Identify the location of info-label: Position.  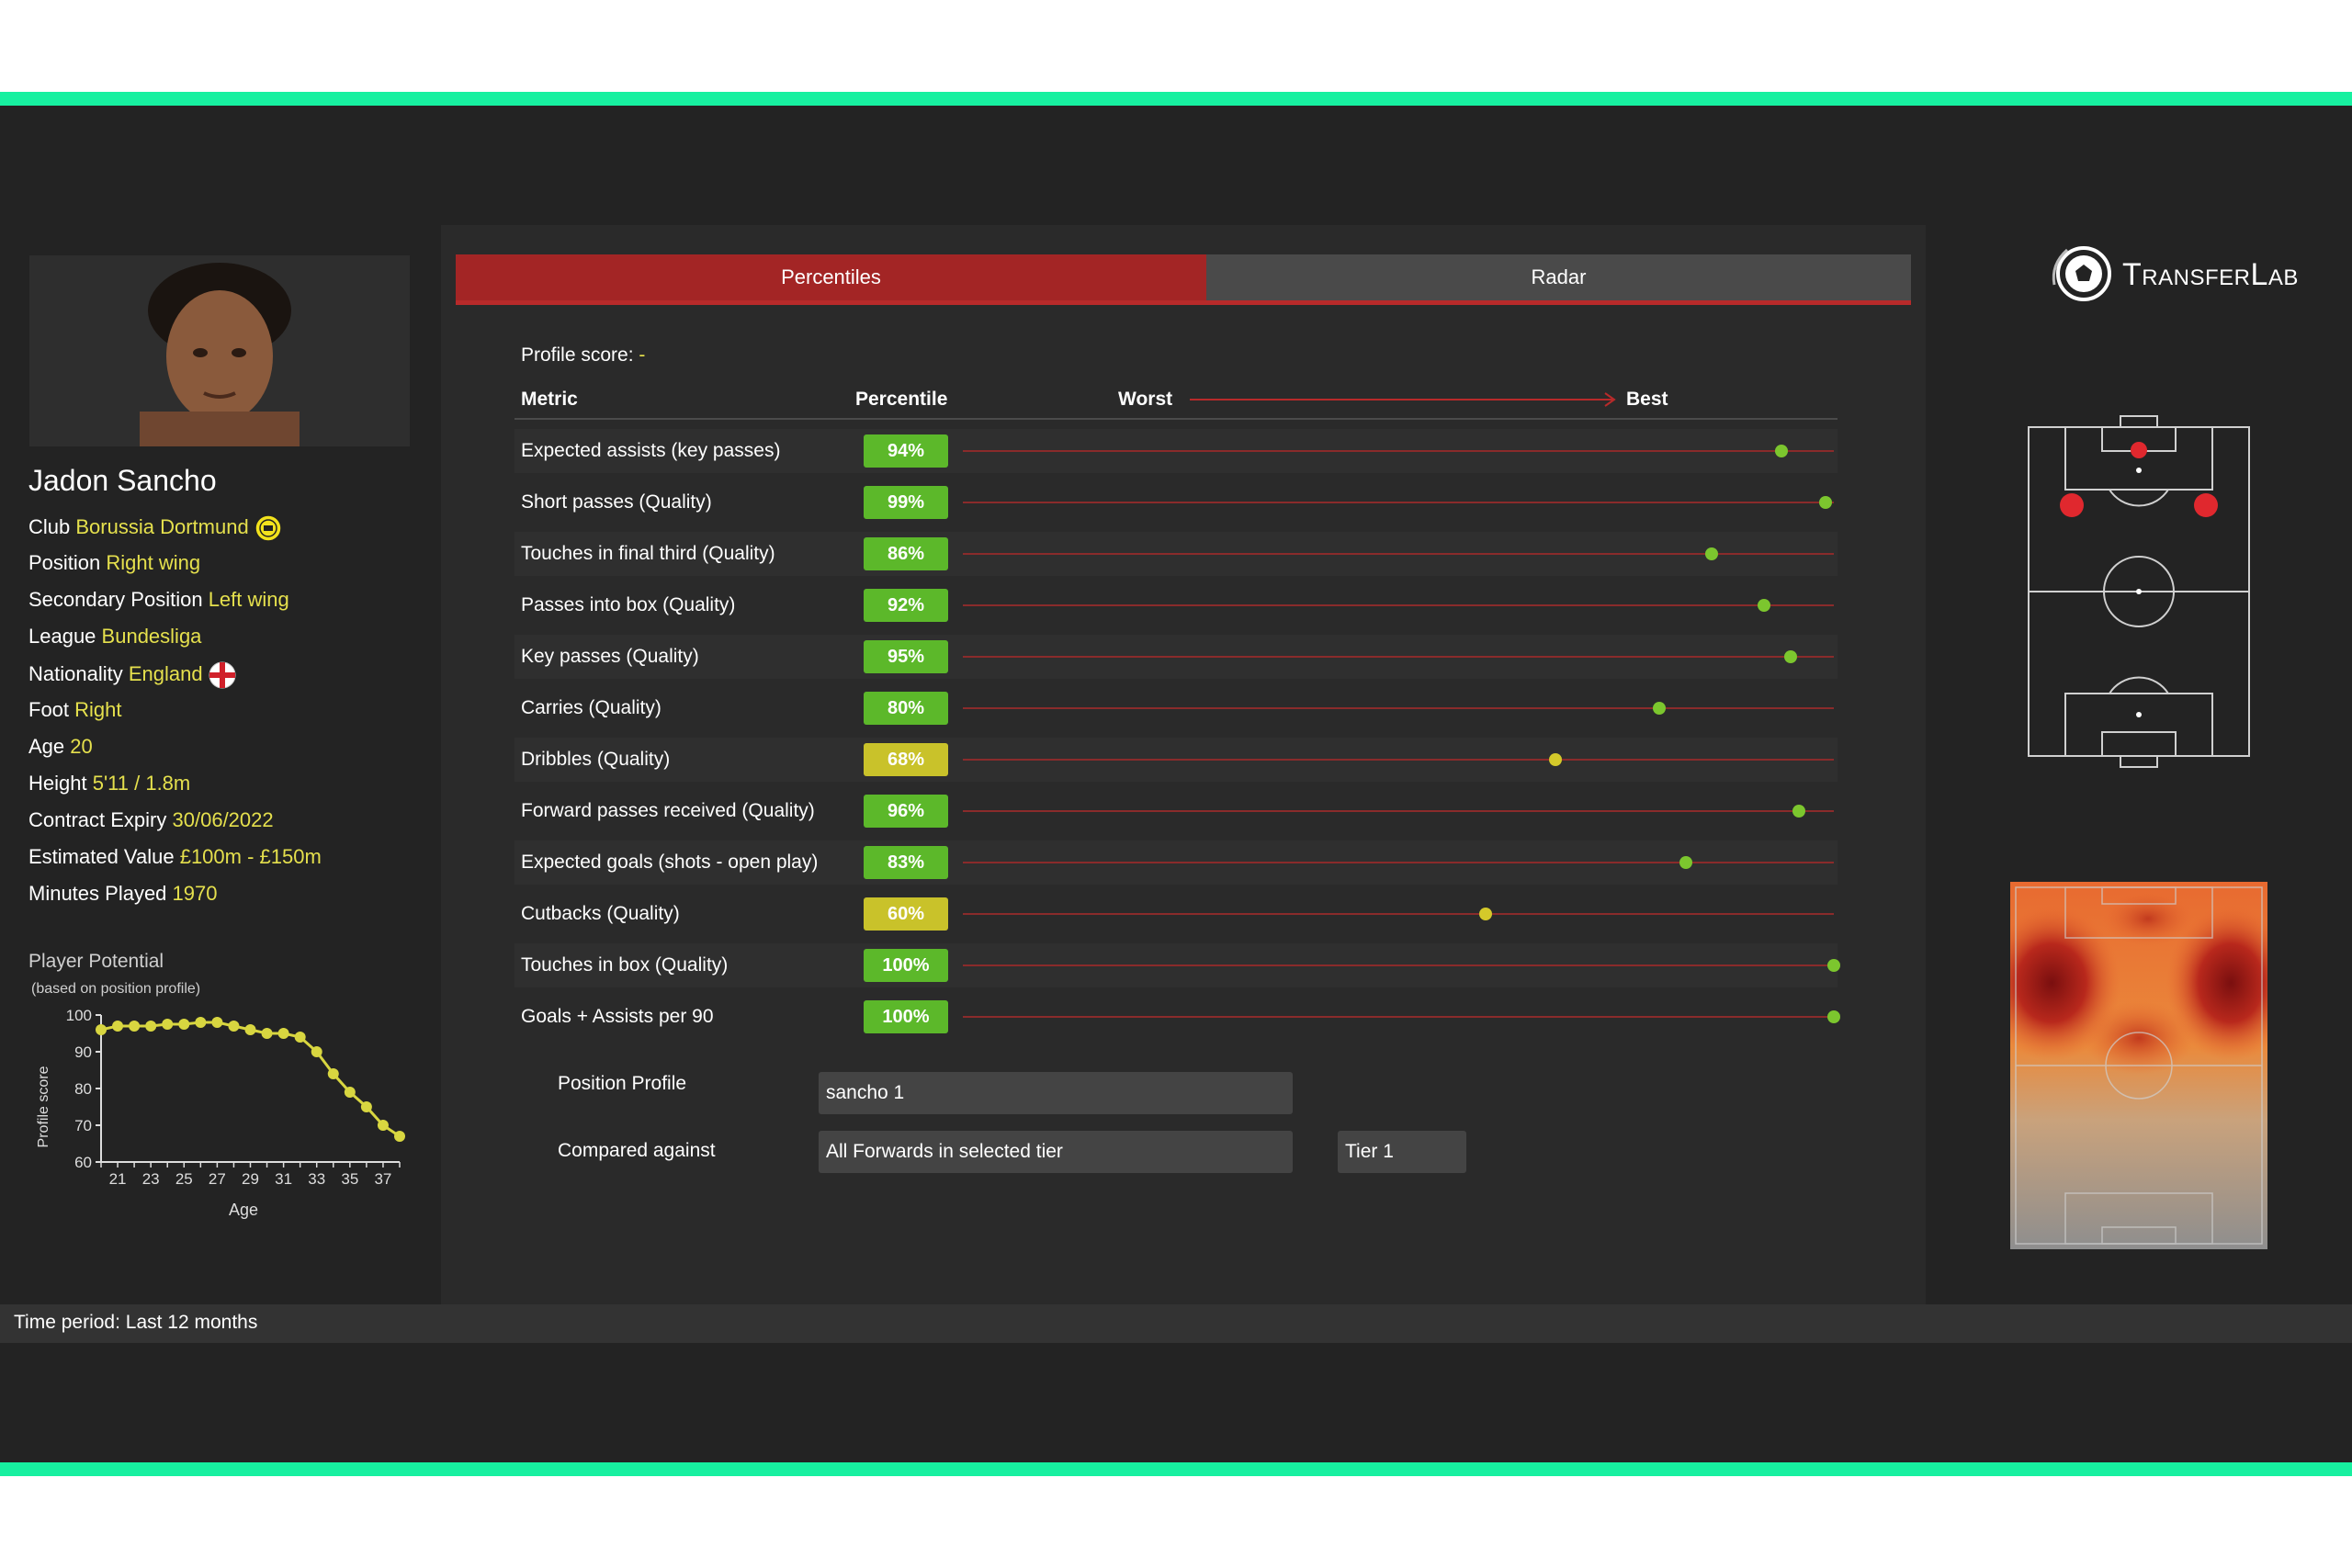
(64, 563).